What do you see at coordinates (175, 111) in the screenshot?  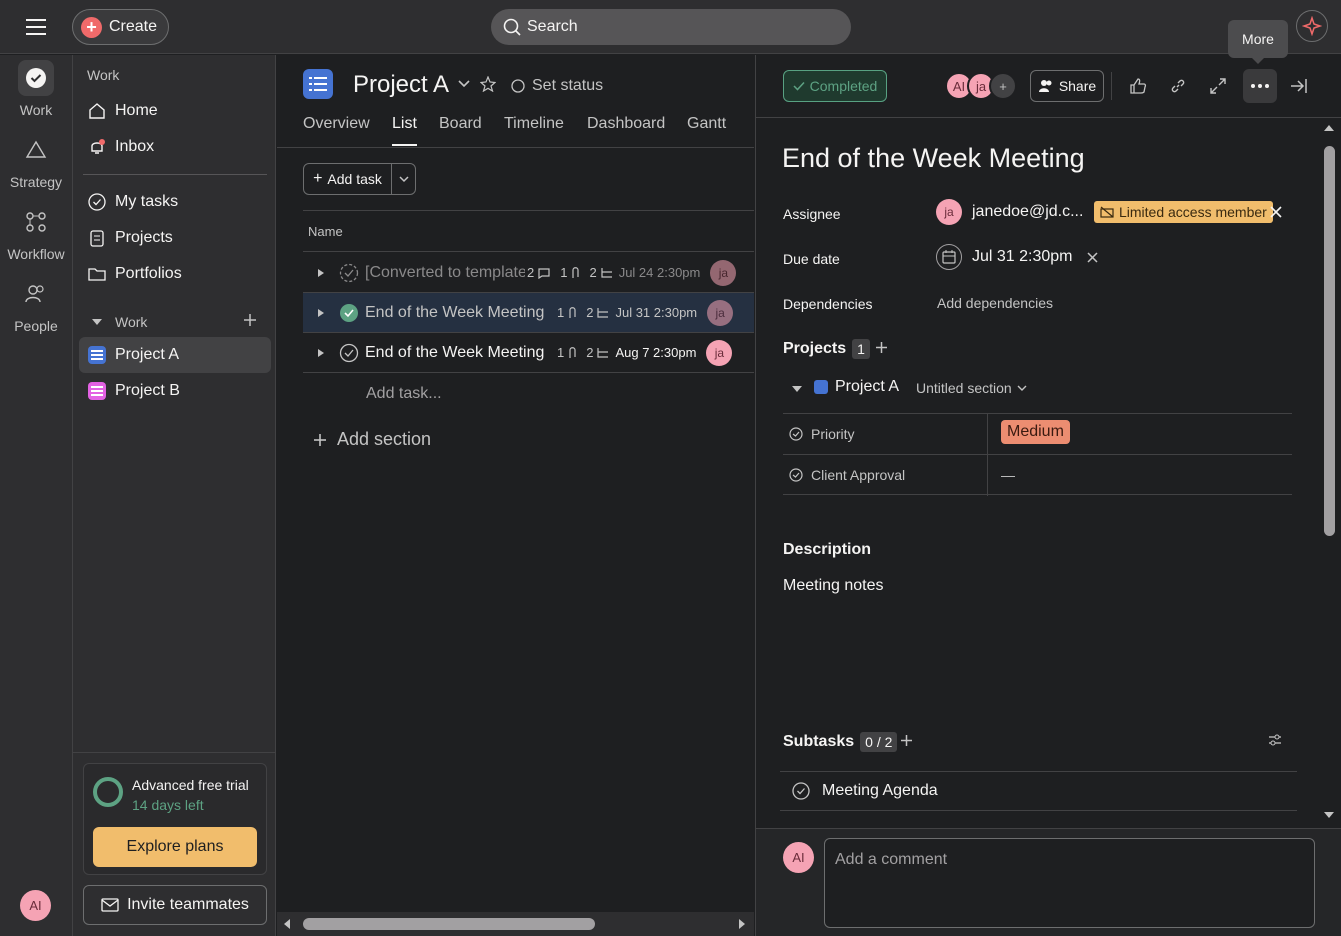 I see `sidebar-item-home: Home` at bounding box center [175, 111].